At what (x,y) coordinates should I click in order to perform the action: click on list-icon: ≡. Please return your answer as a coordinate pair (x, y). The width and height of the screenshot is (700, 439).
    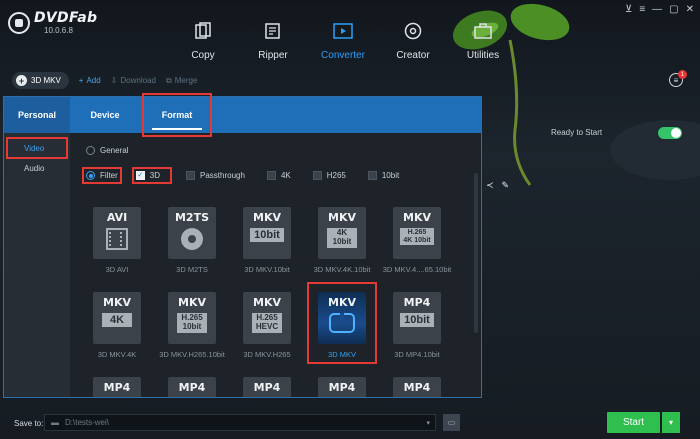
    Looking at the image, I should click on (676, 80).